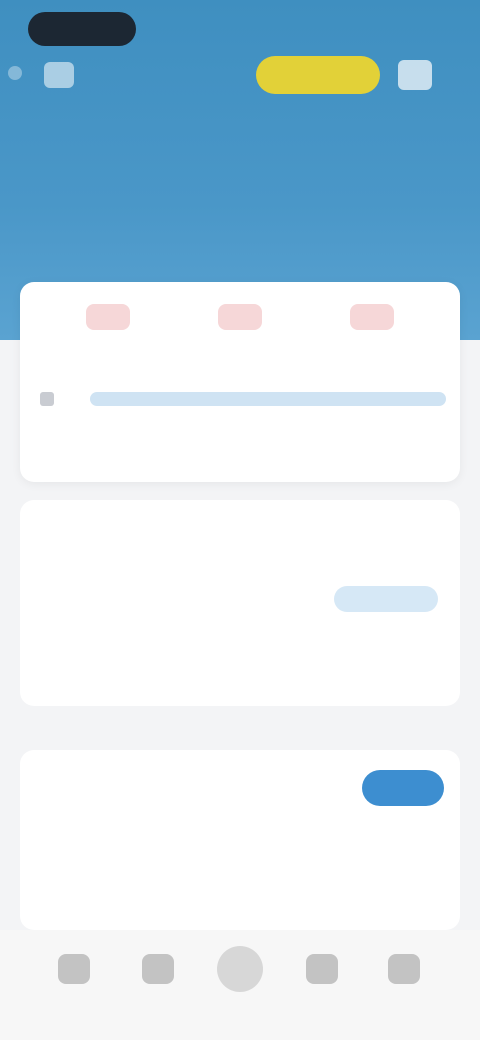  I want to click on tab-grid, so click(158, 984).